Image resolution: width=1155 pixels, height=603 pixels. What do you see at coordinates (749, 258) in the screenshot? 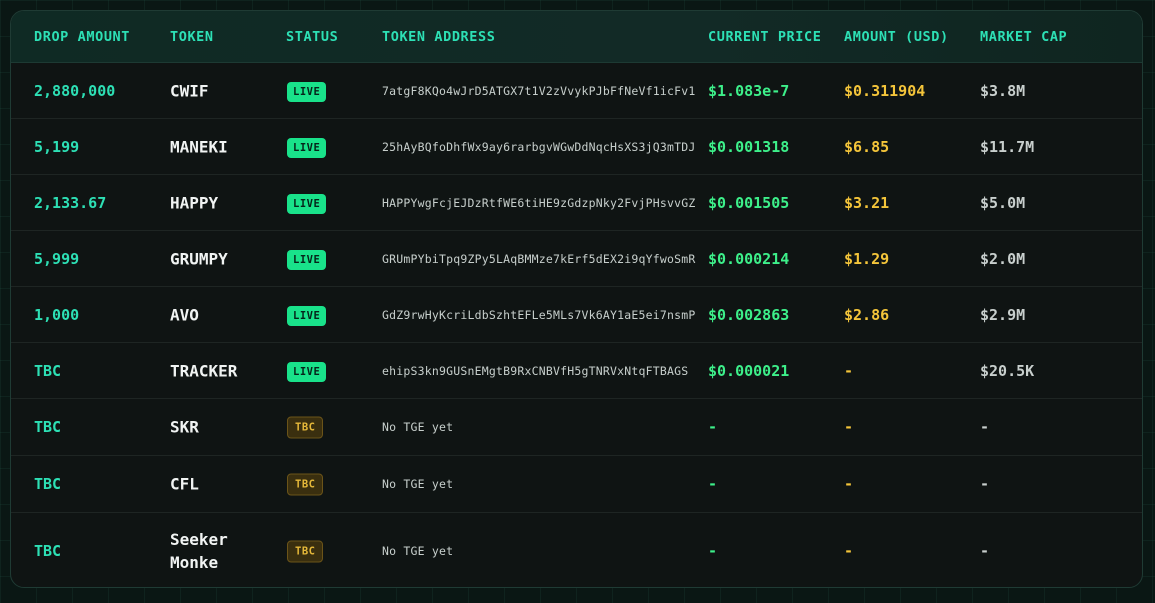
I see `current-price: $0.000214` at bounding box center [749, 258].